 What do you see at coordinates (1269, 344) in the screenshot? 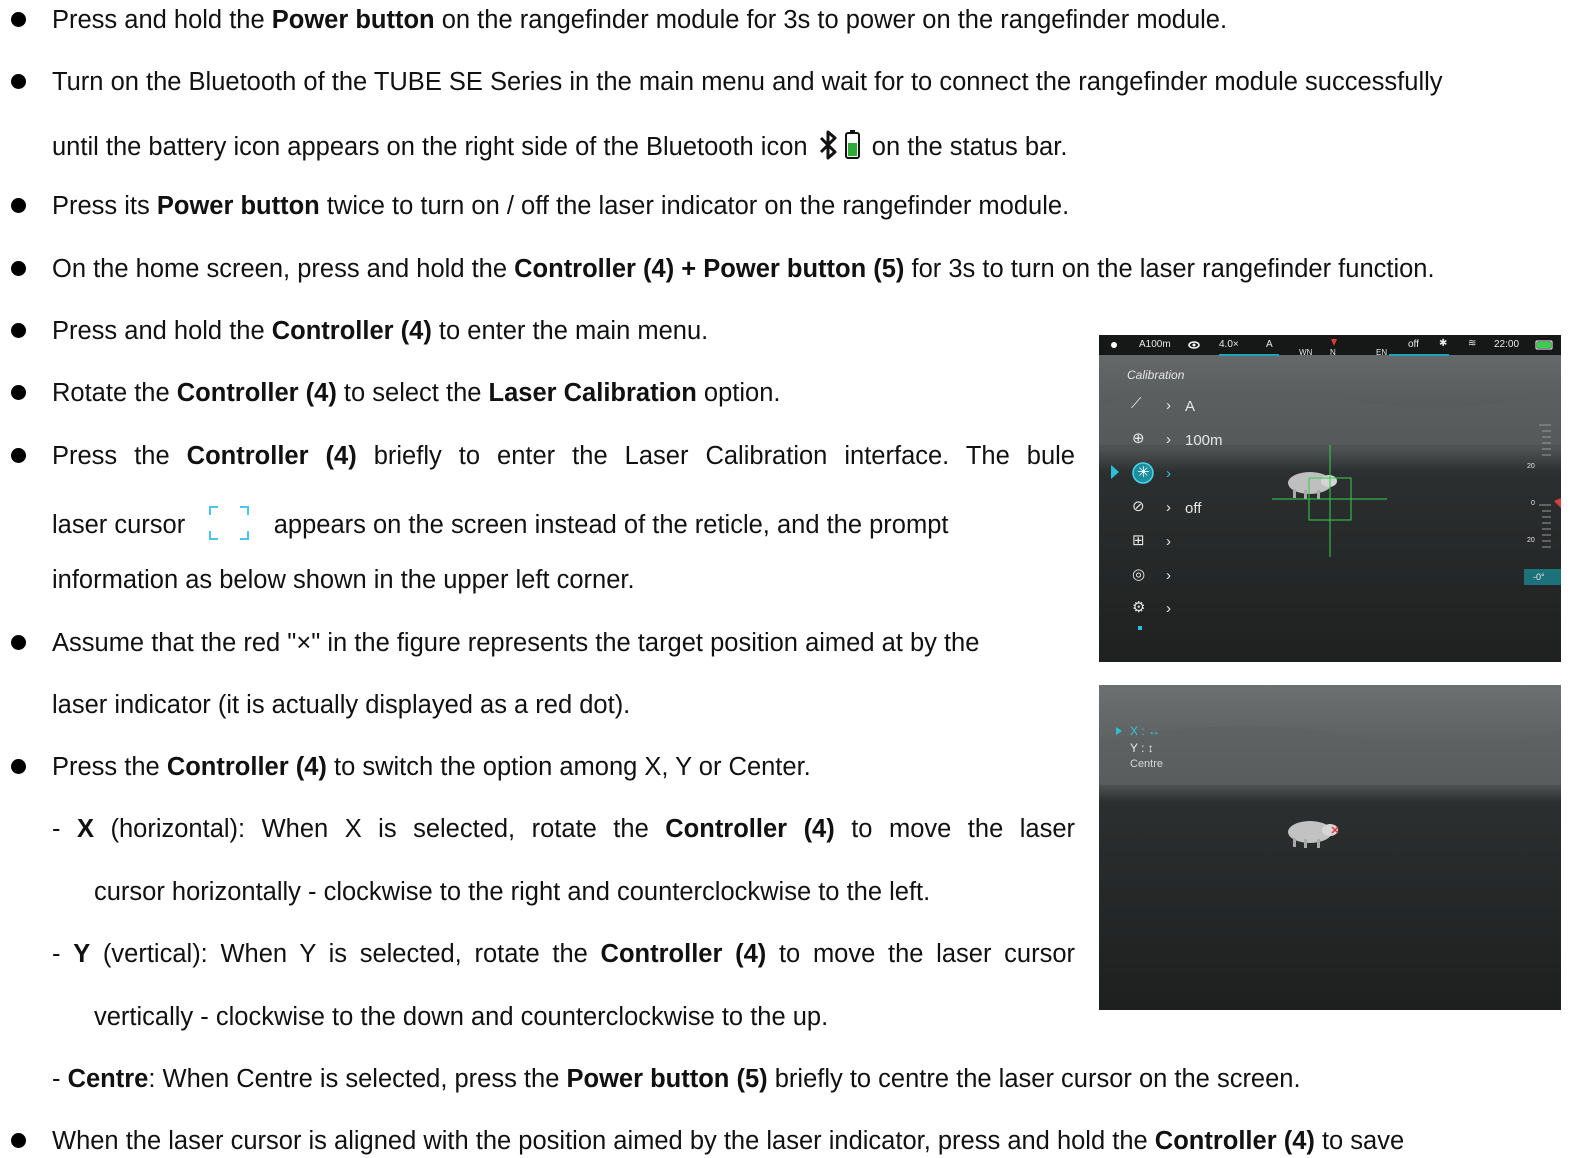
I see `status-mode: A` at bounding box center [1269, 344].